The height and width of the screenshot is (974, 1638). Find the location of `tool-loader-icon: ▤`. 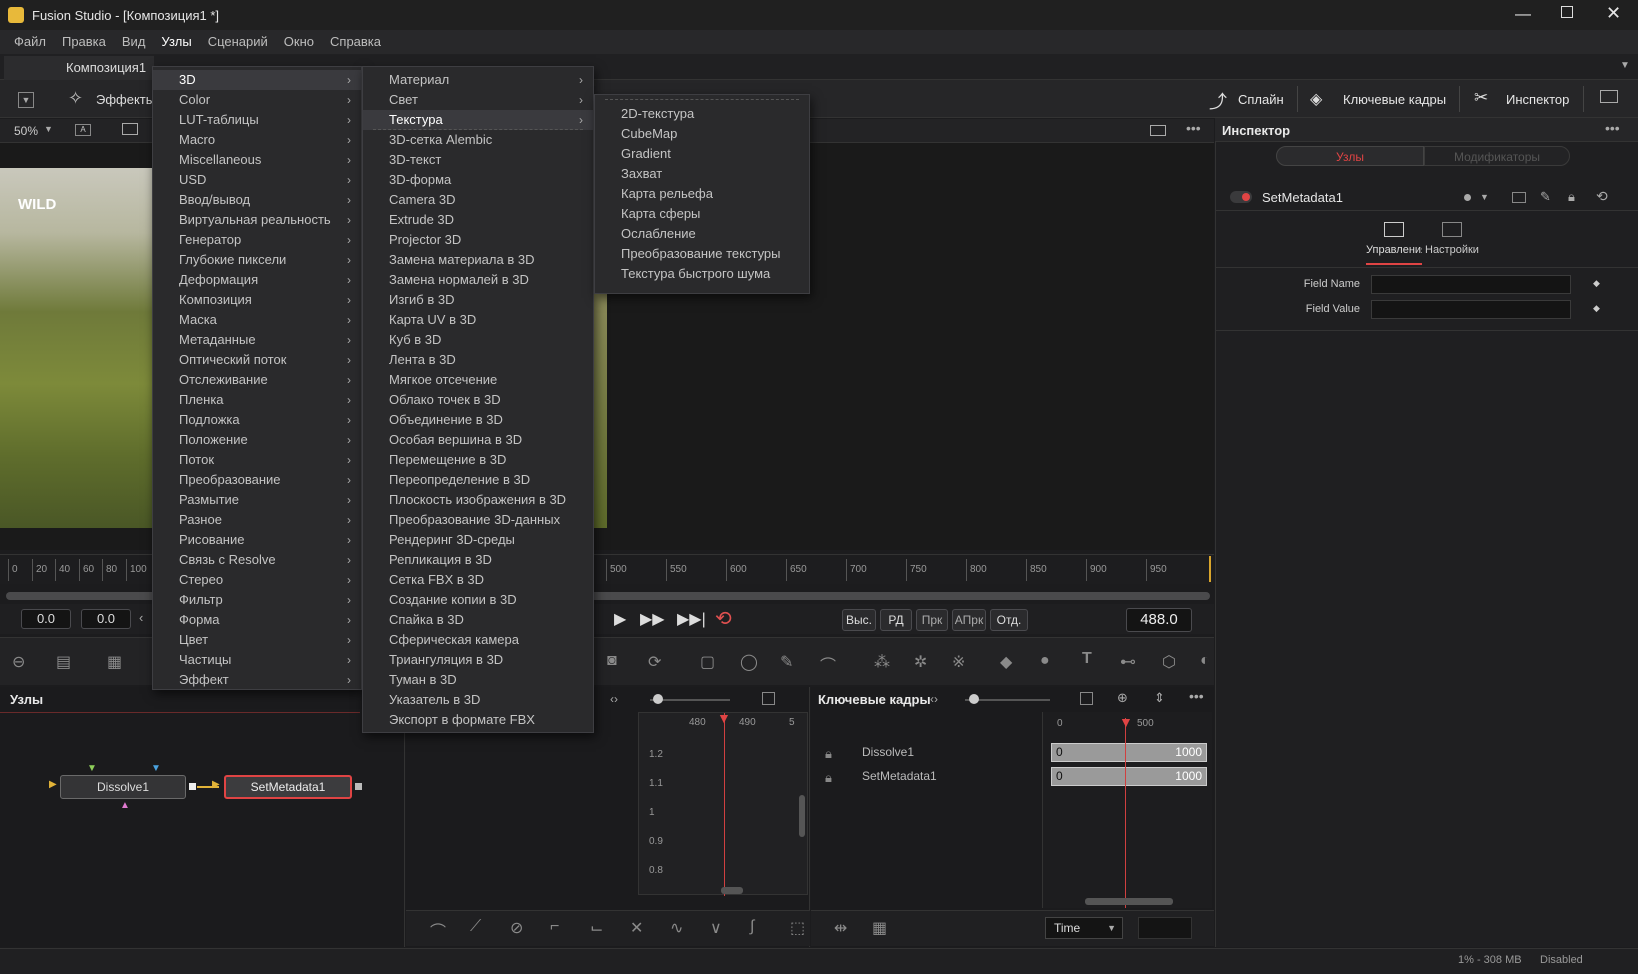

tool-loader-icon: ▤ is located at coordinates (63, 662).